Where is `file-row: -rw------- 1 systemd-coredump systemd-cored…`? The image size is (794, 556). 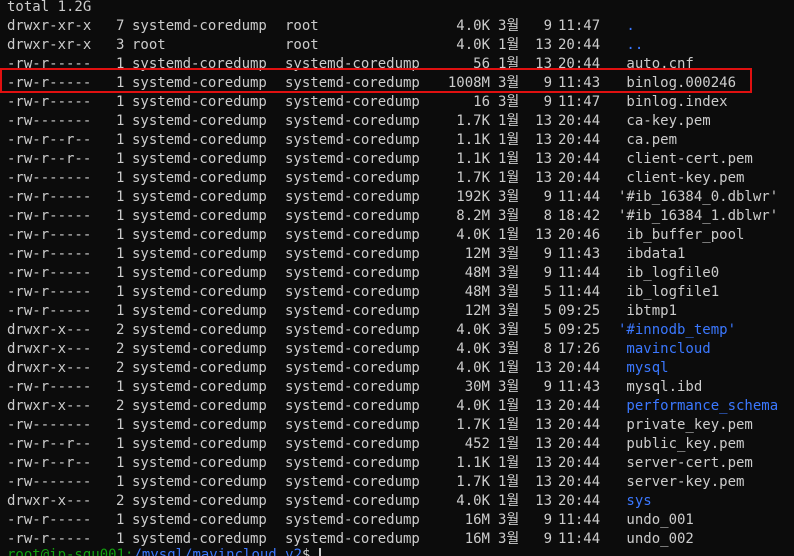
file-row: -rw------- 1 systemd-coredump systemd-cored… is located at coordinates (400, 178).